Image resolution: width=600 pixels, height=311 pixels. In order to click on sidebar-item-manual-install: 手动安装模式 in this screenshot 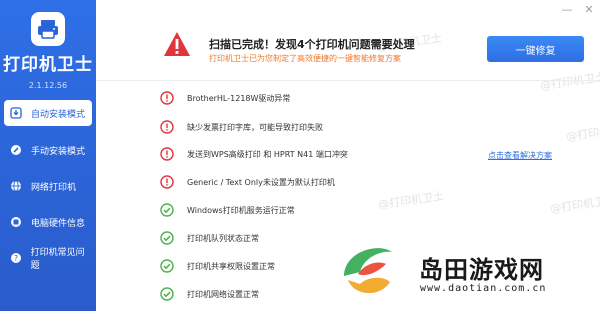, I will do `click(48, 150)`.